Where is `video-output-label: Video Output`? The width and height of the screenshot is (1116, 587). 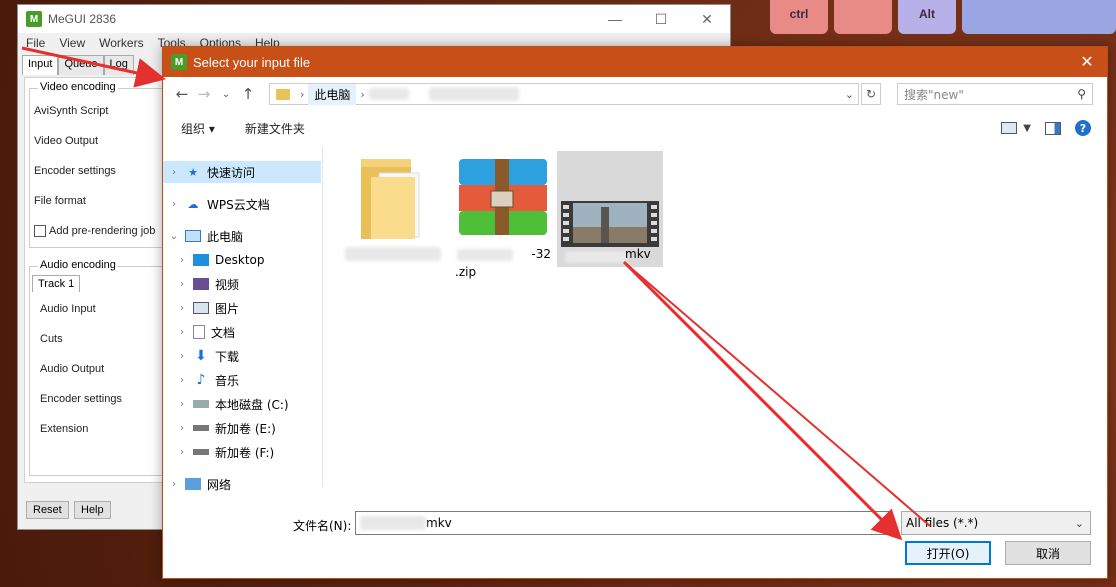
video-output-label: Video Output is located at coordinates (66, 141).